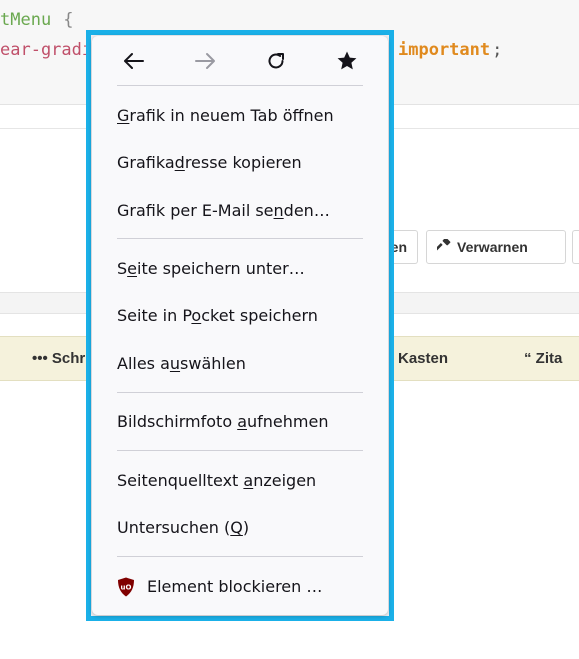 The width and height of the screenshot is (579, 659). Describe the element at coordinates (497, 50) in the screenshot. I see `code-semicolon: ;` at that location.